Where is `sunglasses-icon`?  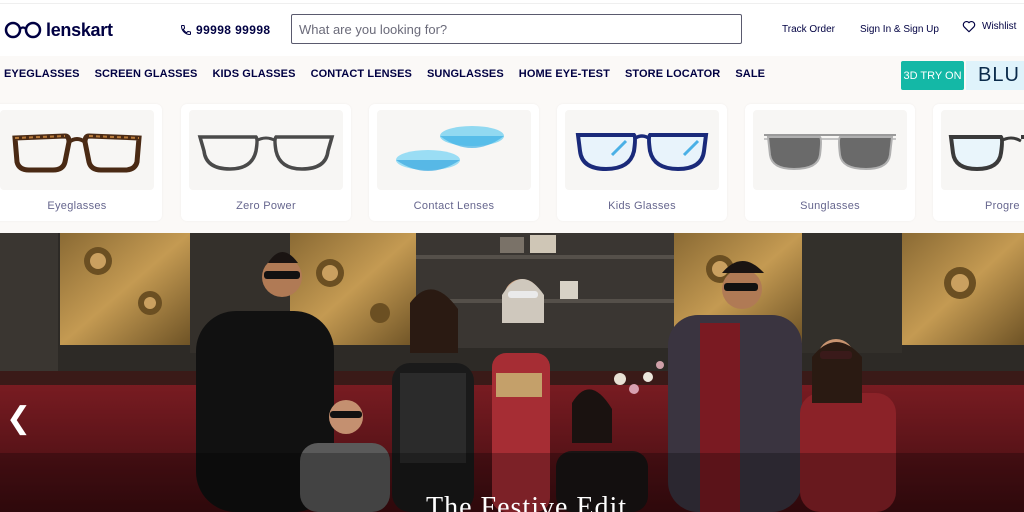 sunglasses-icon is located at coordinates (830, 152).